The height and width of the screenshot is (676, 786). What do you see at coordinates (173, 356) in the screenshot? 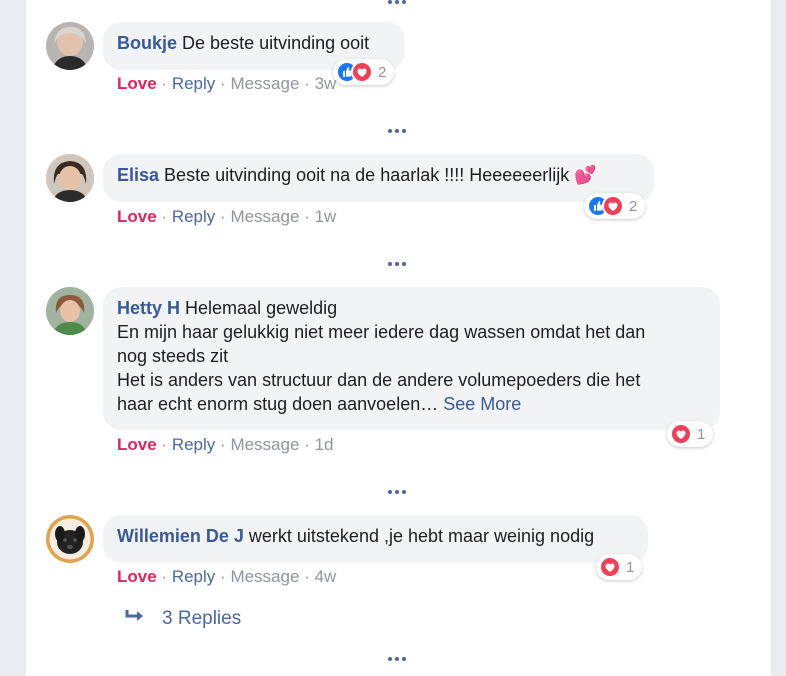
I see `comment-text-line: nog steeds zit` at bounding box center [173, 356].